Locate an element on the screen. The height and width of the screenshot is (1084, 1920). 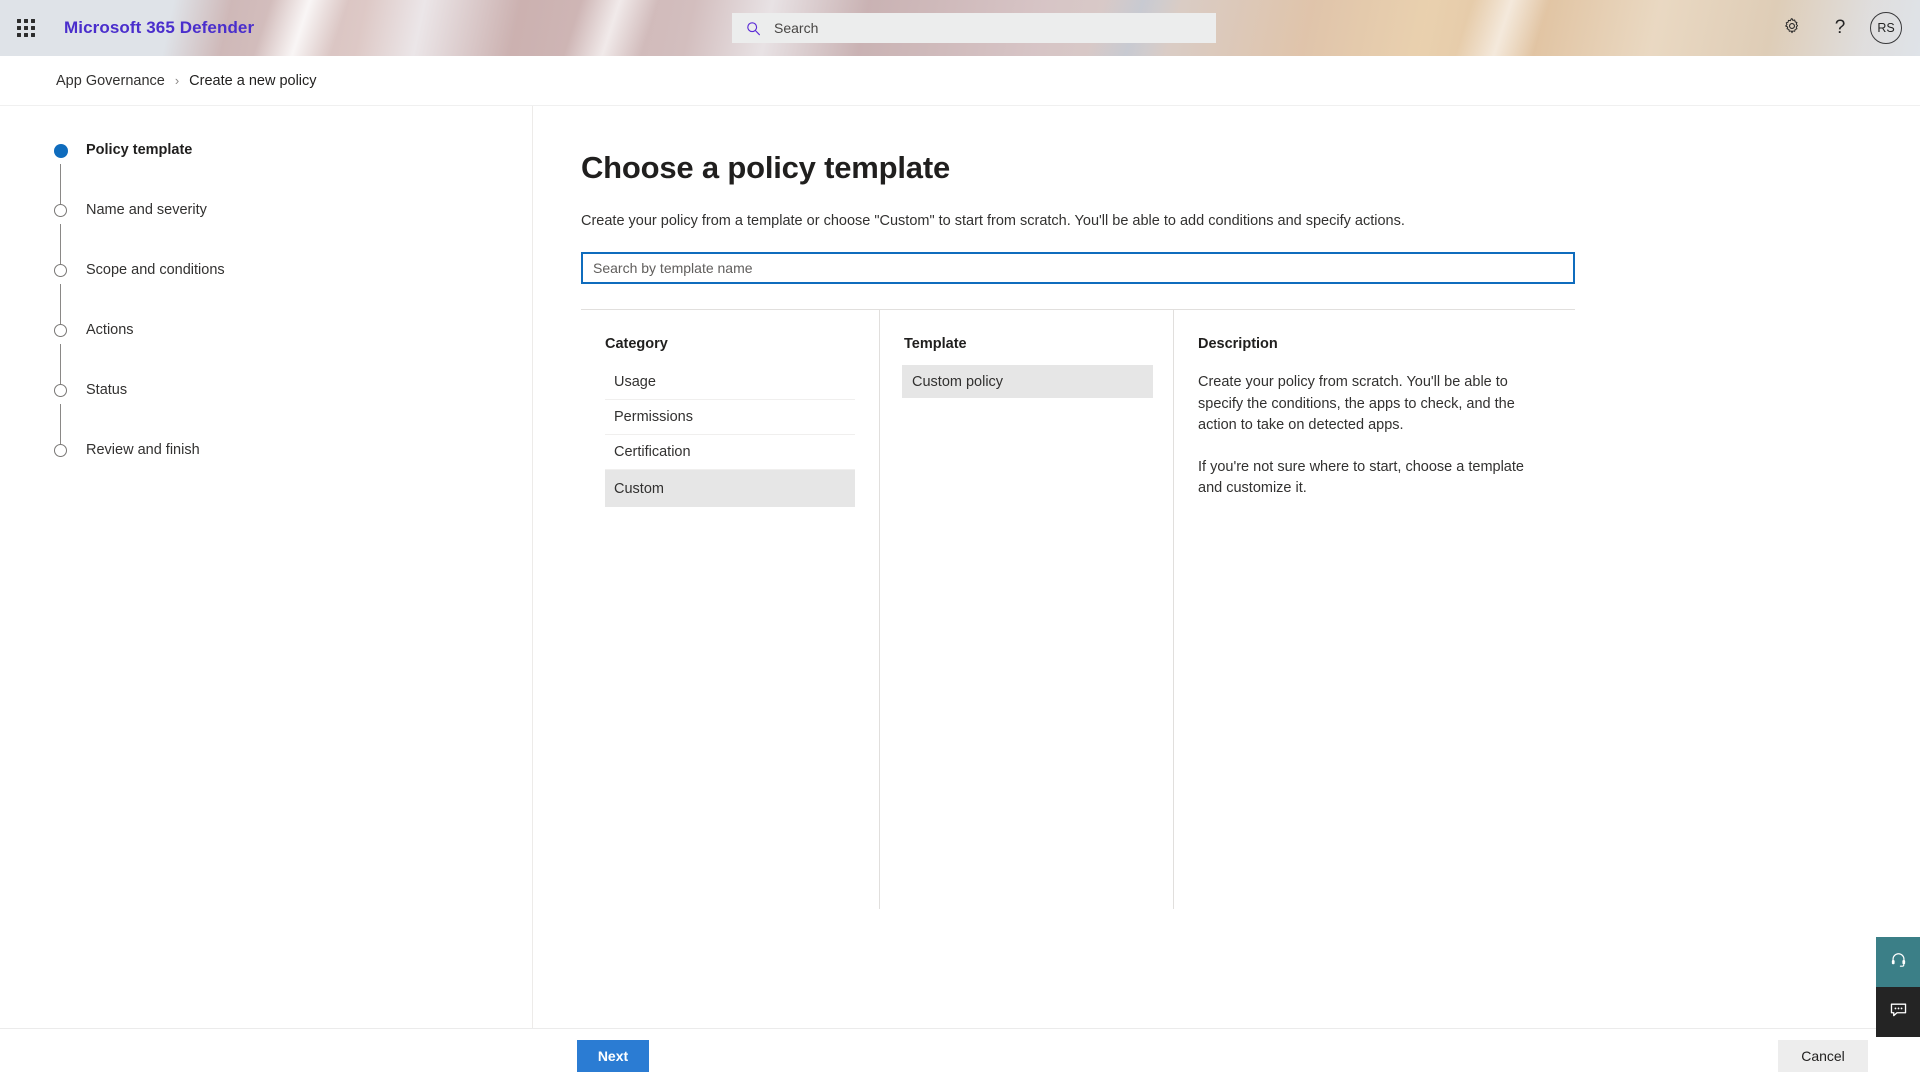
sidebar-item-review-and-finish: Review and finish is located at coordinates (293, 473).